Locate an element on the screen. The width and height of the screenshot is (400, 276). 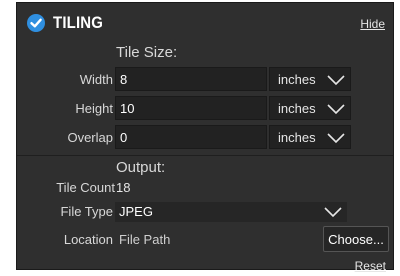
overlap-unit-select: inches is located at coordinates (310, 137).